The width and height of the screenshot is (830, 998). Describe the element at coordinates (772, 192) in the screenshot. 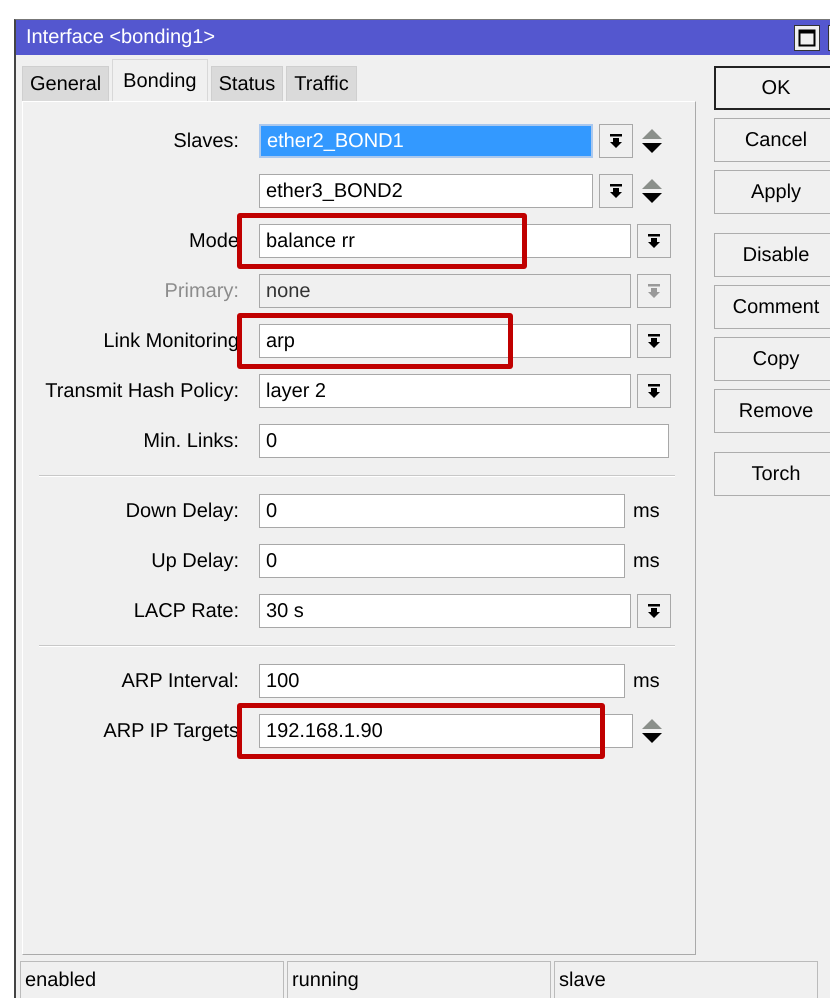

I see `dialog-button: Apply` at that location.